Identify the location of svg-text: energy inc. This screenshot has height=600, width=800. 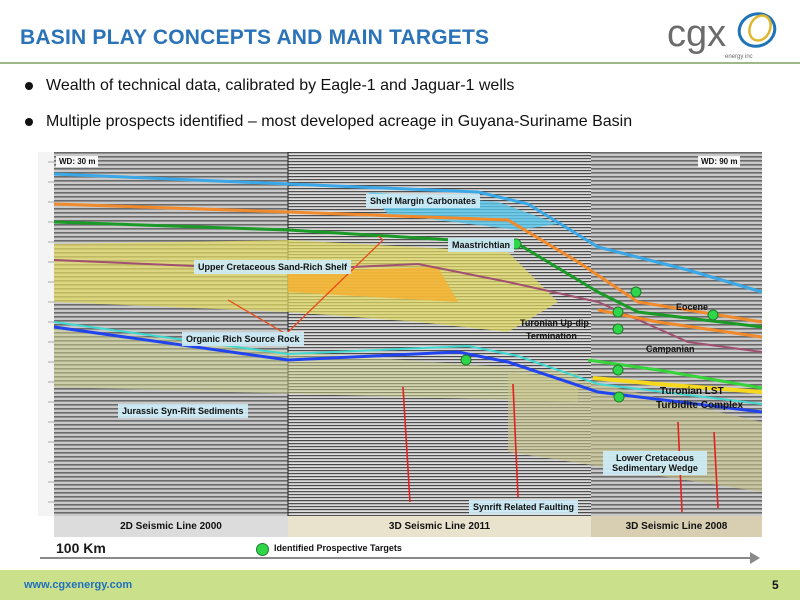
(739, 57).